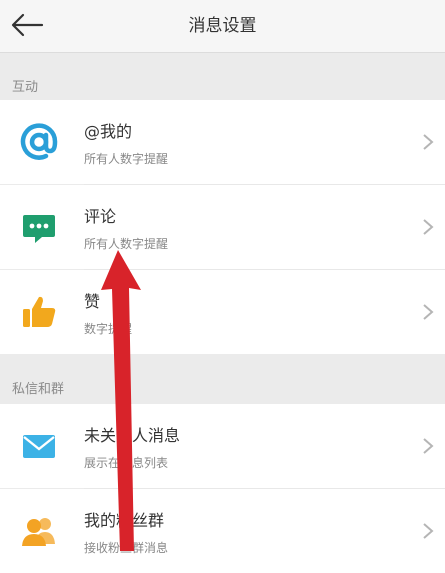 Image resolution: width=445 pixels, height=573 pixels. Describe the element at coordinates (100, 216) in the screenshot. I see `setting-label: 评论` at that location.